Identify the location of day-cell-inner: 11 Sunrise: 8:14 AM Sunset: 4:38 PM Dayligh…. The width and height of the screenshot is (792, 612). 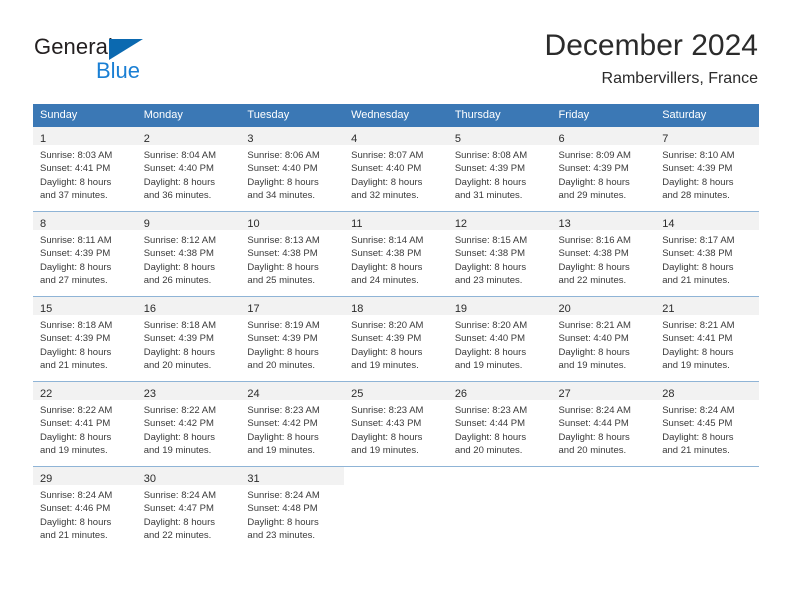
(396, 254).